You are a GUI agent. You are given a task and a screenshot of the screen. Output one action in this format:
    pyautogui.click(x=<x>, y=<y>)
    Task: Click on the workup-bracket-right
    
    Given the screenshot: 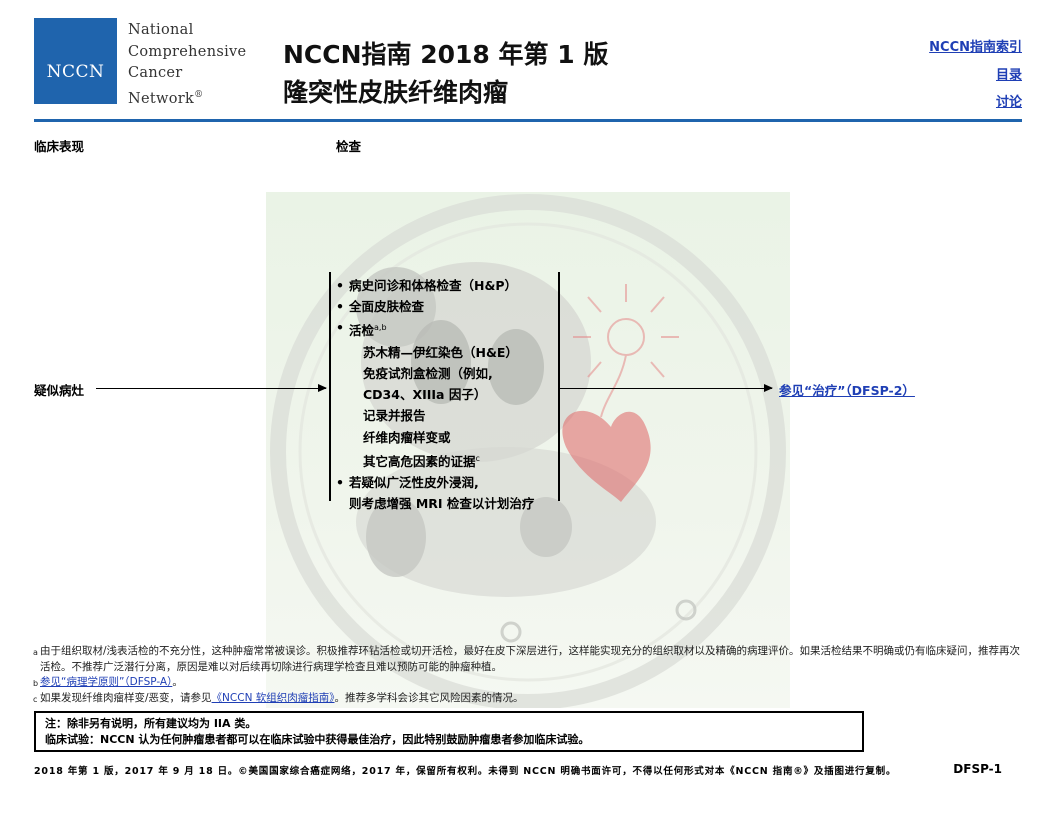 What is the action you would take?
    pyautogui.click(x=559, y=386)
    